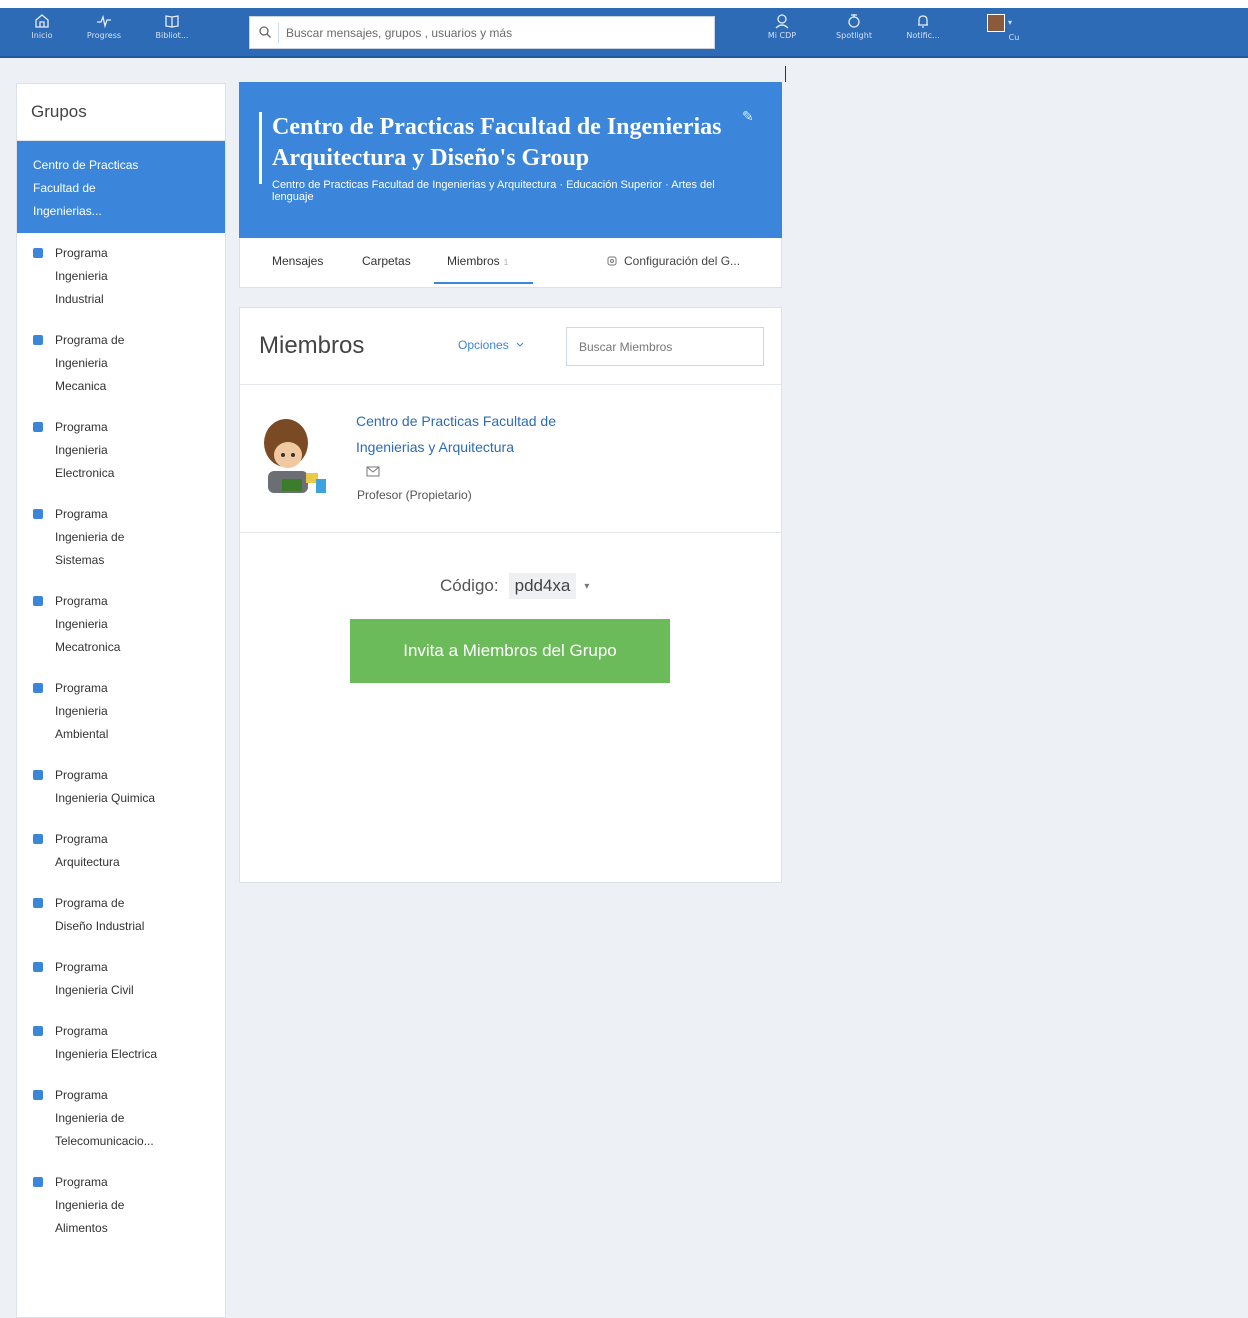  Describe the element at coordinates (121, 711) in the screenshot. I see `sidebar-item: Programa Ingenieria Ambiental` at that location.